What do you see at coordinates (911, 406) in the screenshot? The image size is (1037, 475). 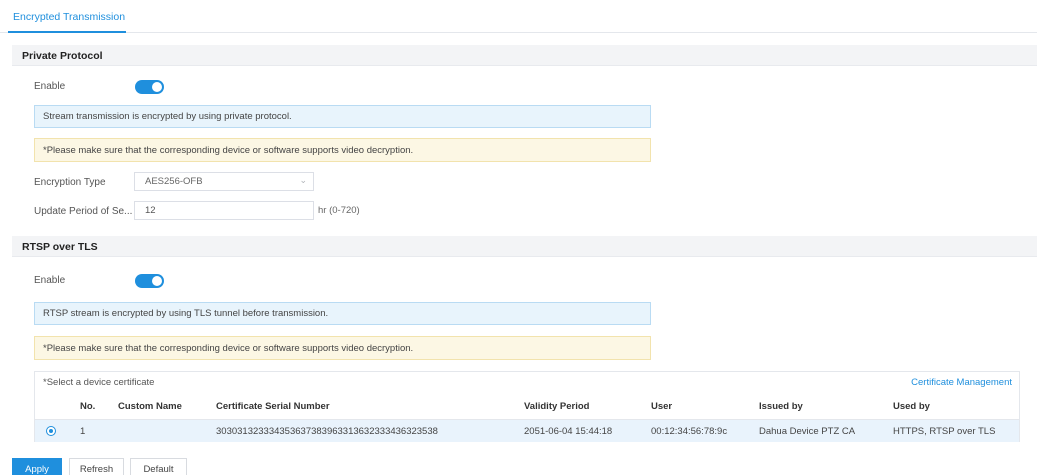 I see `column-header-used-by: Used by` at bounding box center [911, 406].